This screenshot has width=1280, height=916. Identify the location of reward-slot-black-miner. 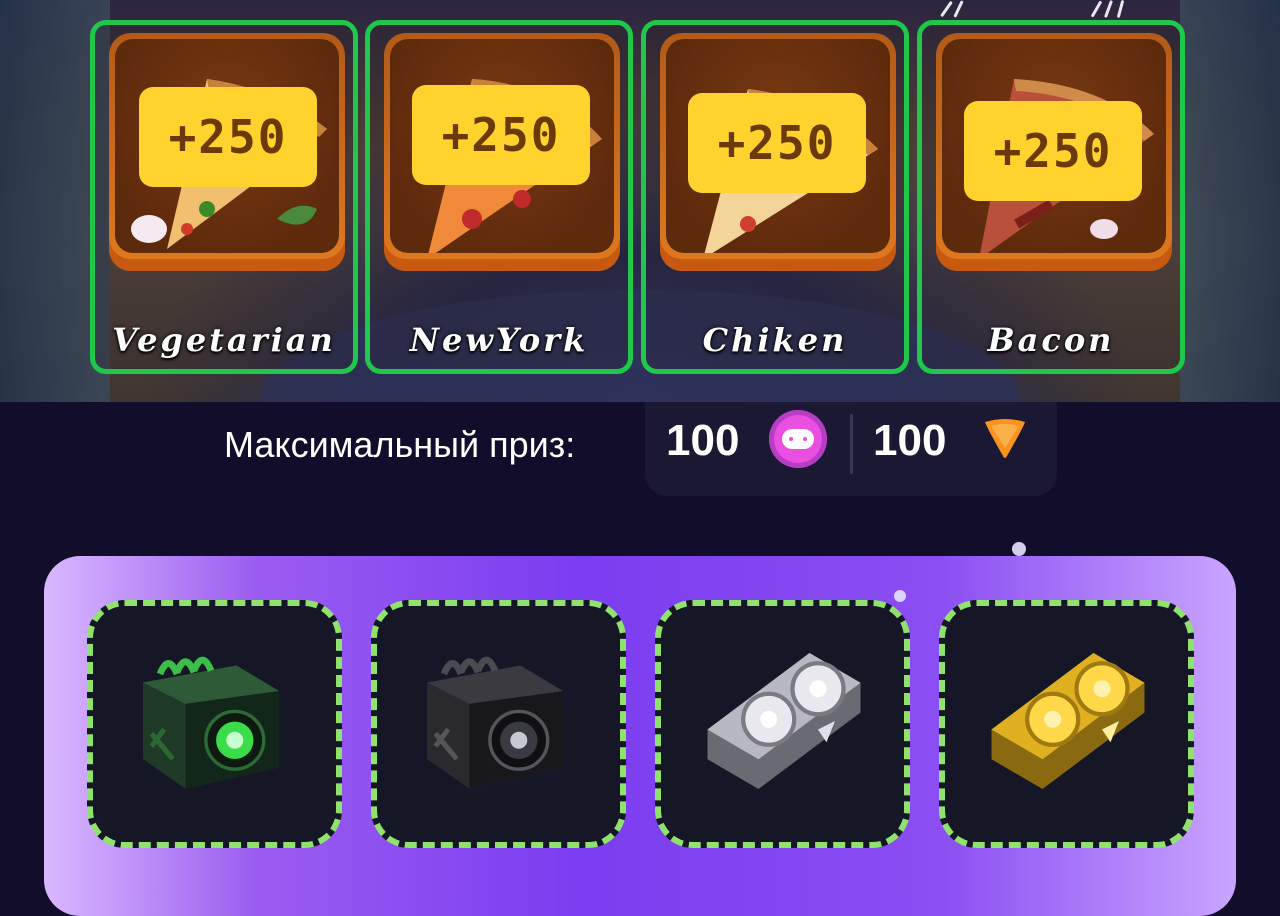
(498, 724).